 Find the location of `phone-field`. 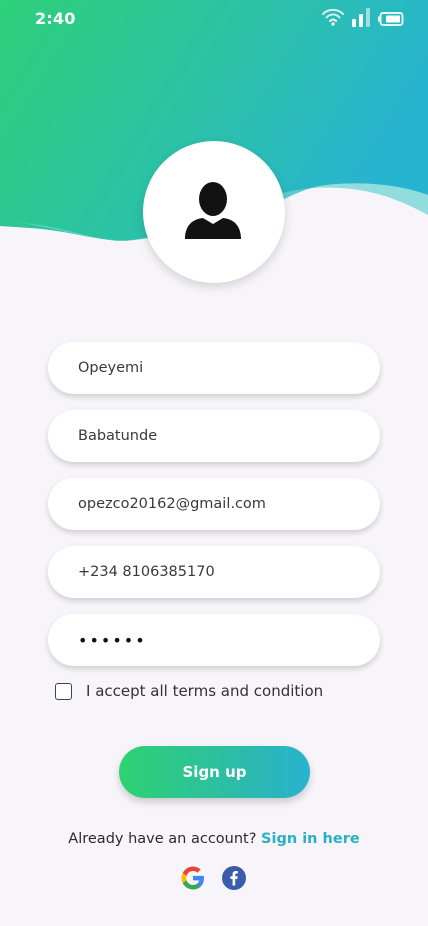

phone-field is located at coordinates (214, 572).